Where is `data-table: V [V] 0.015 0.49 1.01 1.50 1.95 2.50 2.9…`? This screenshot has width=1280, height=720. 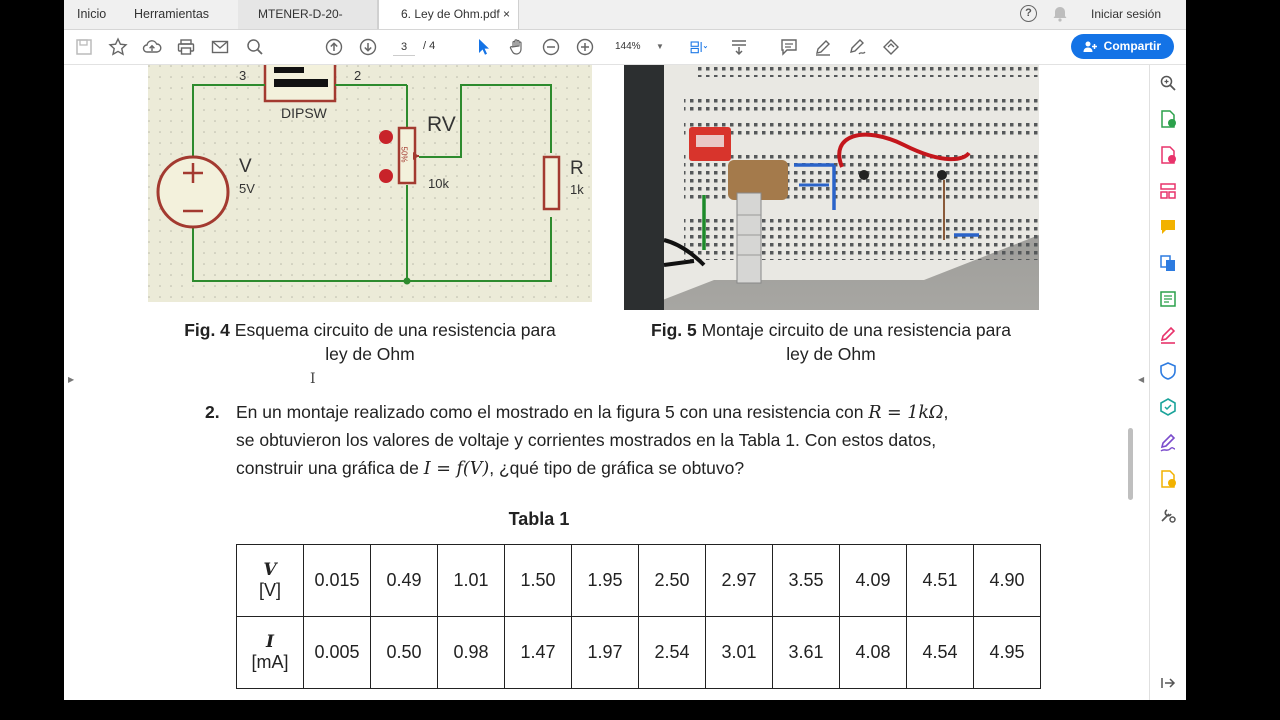
data-table: V [V] 0.015 0.49 1.01 1.50 1.95 2.50 2.9… is located at coordinates (638, 616).